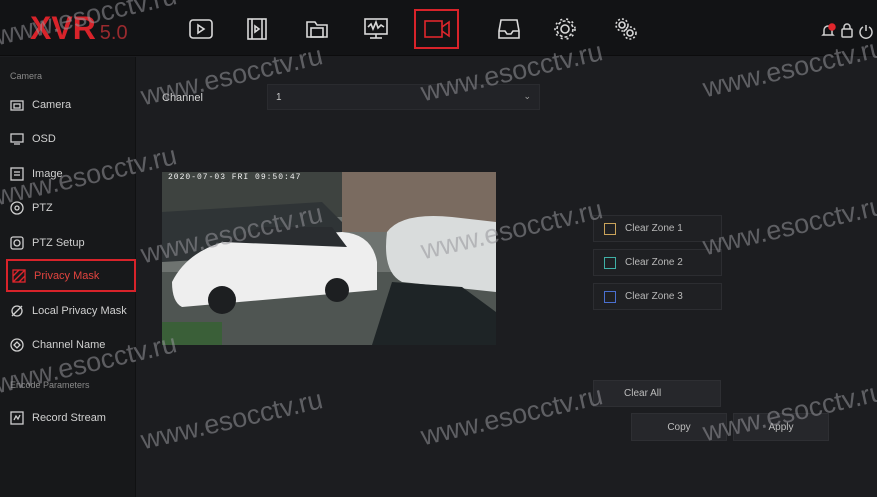 This screenshot has width=877, height=497. I want to click on channel-select-value: 1, so click(279, 97).